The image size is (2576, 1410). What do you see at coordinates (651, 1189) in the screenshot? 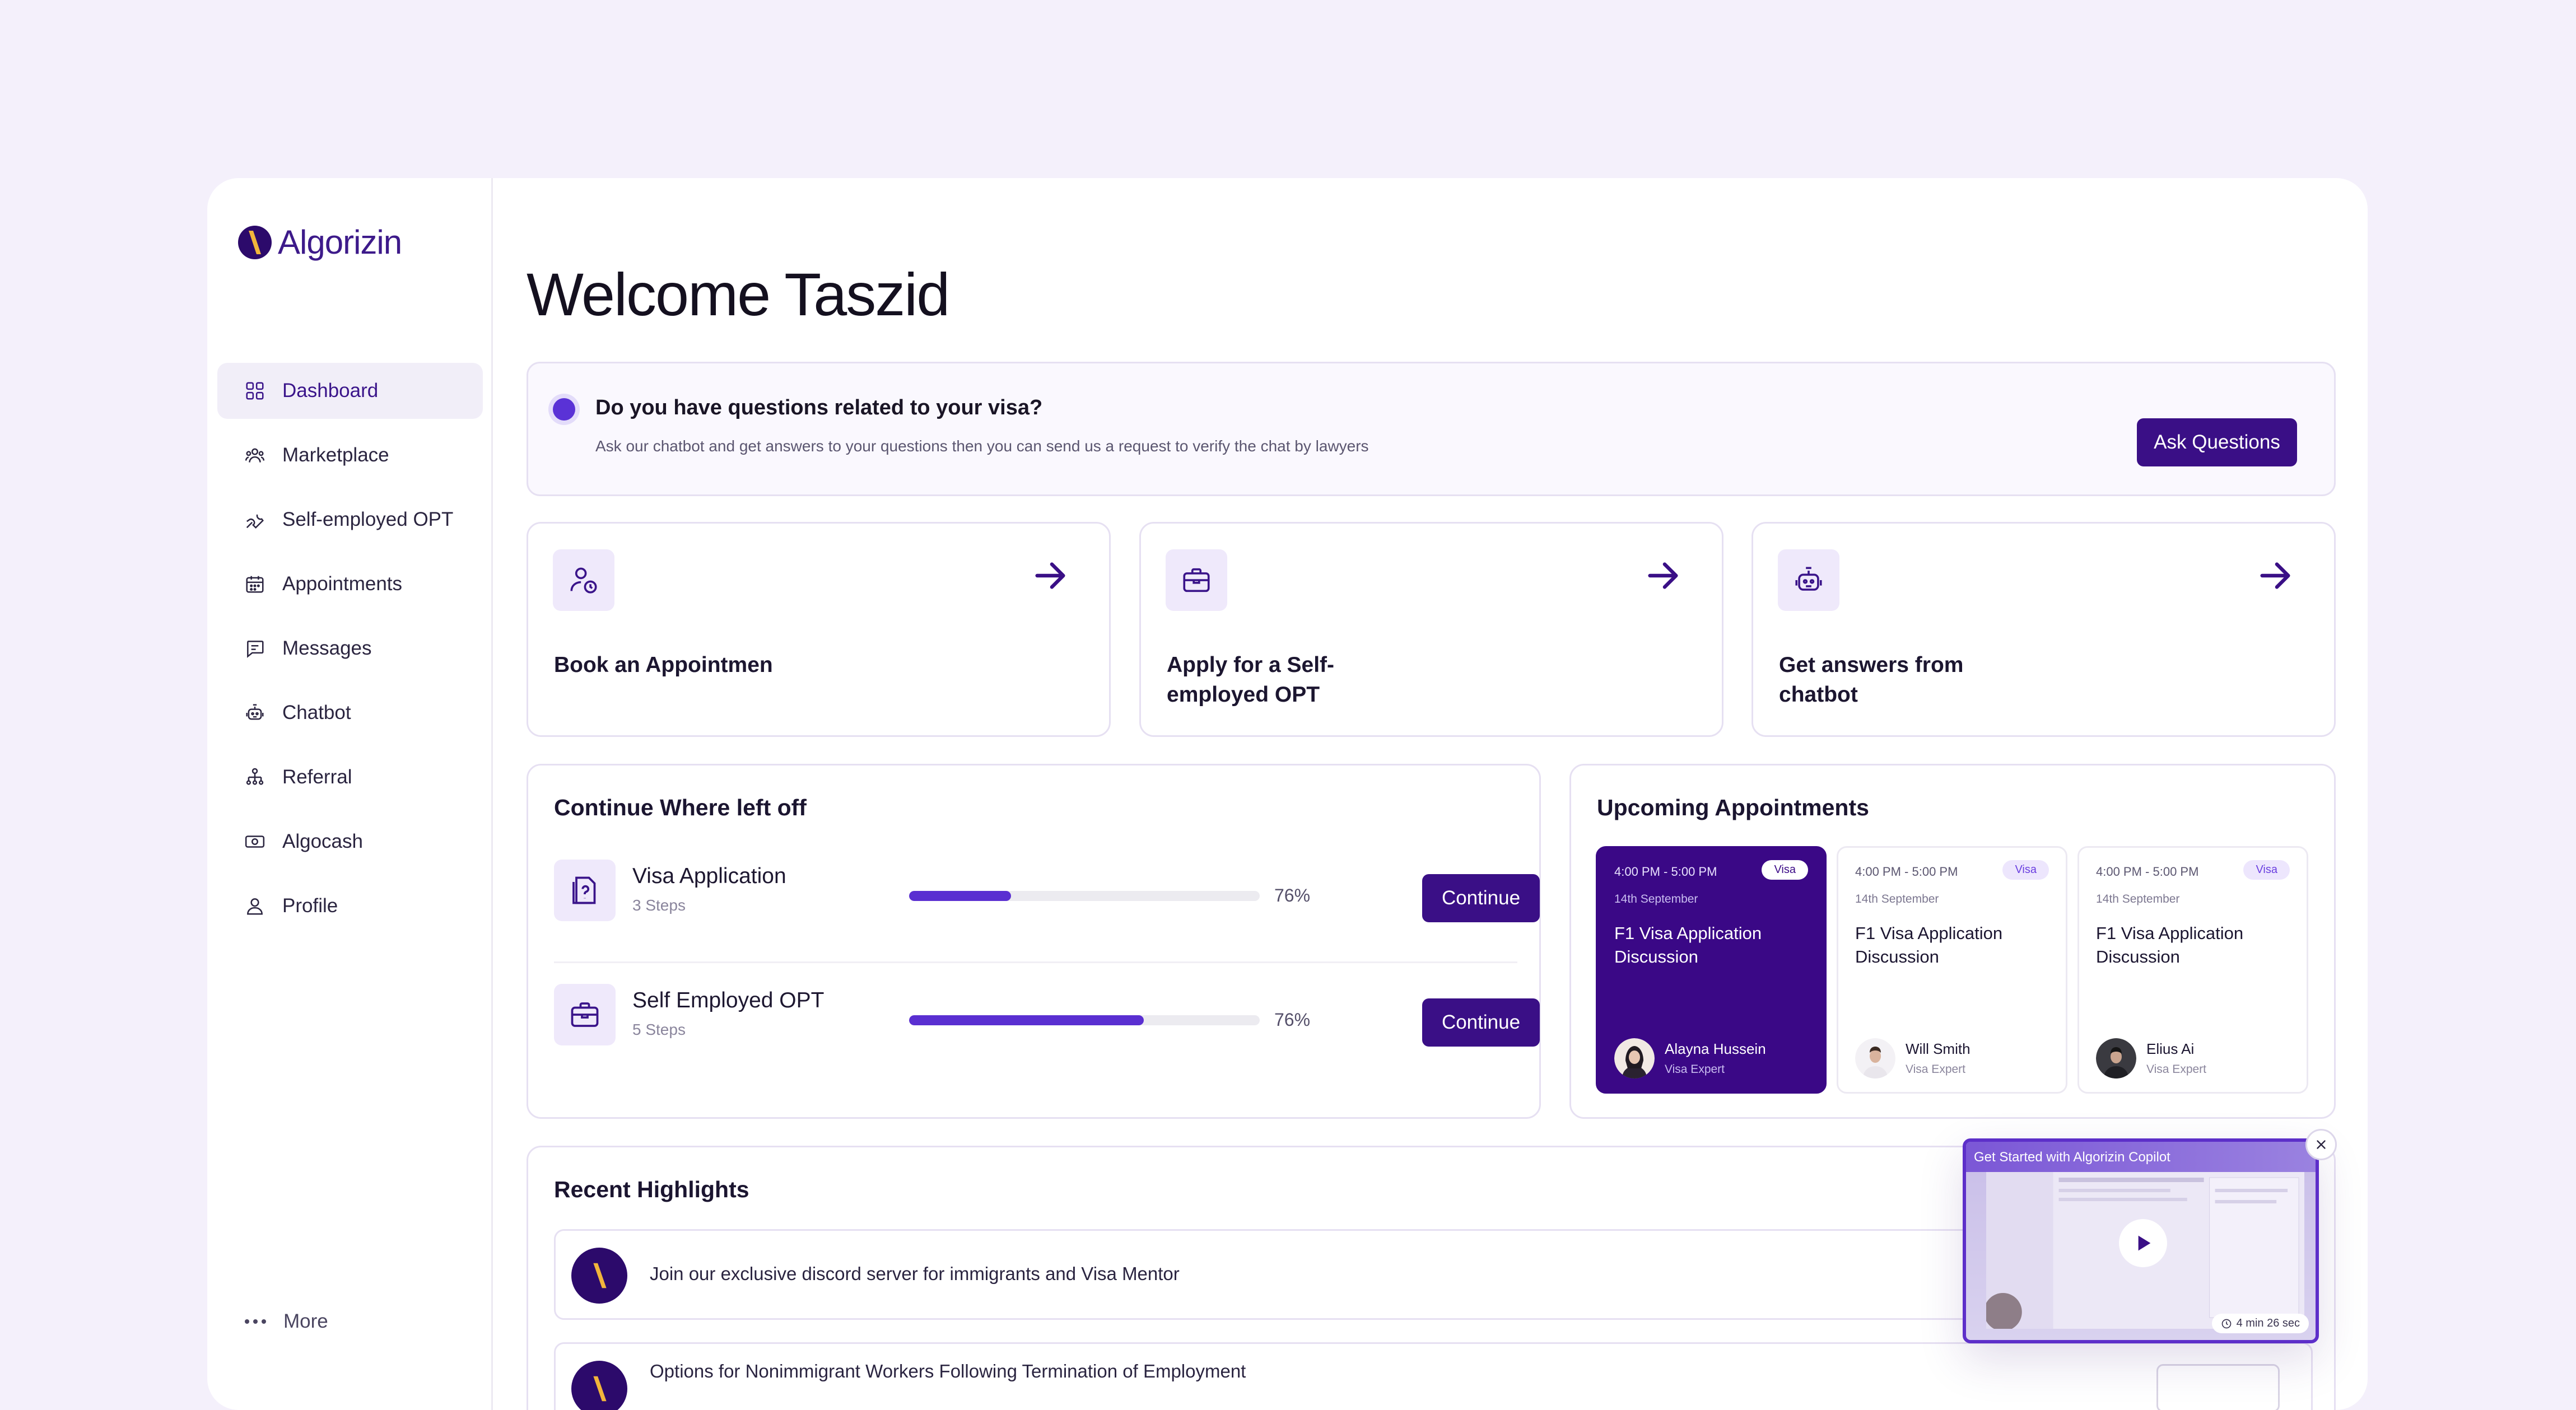
I see `highlights-title: Recent Highlights` at bounding box center [651, 1189].